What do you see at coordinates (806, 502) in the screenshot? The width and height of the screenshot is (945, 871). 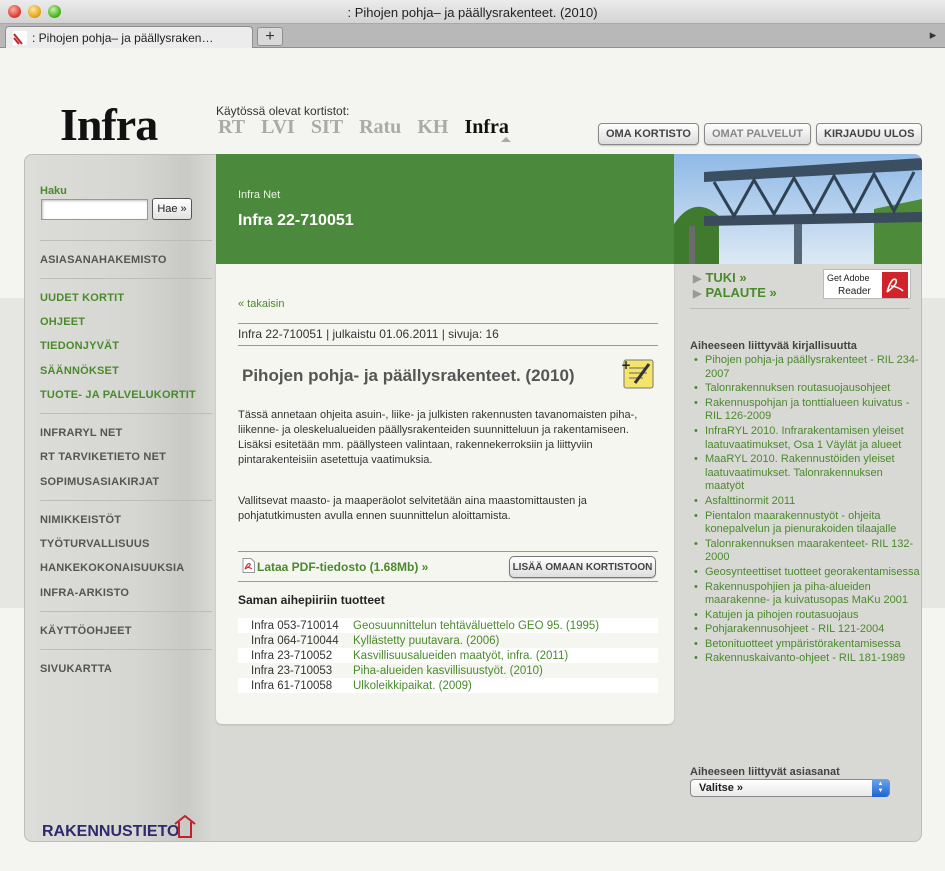 I see `list-item: Asfalttinormit 2011` at bounding box center [806, 502].